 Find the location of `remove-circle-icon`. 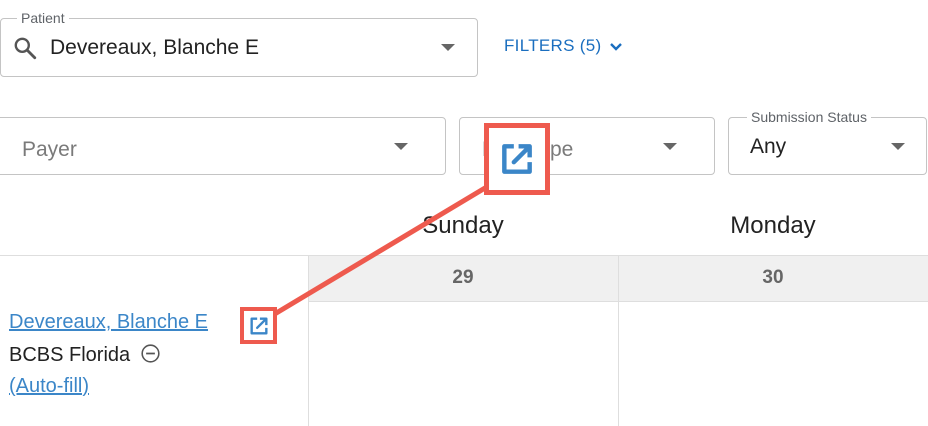

remove-circle-icon is located at coordinates (150, 353).